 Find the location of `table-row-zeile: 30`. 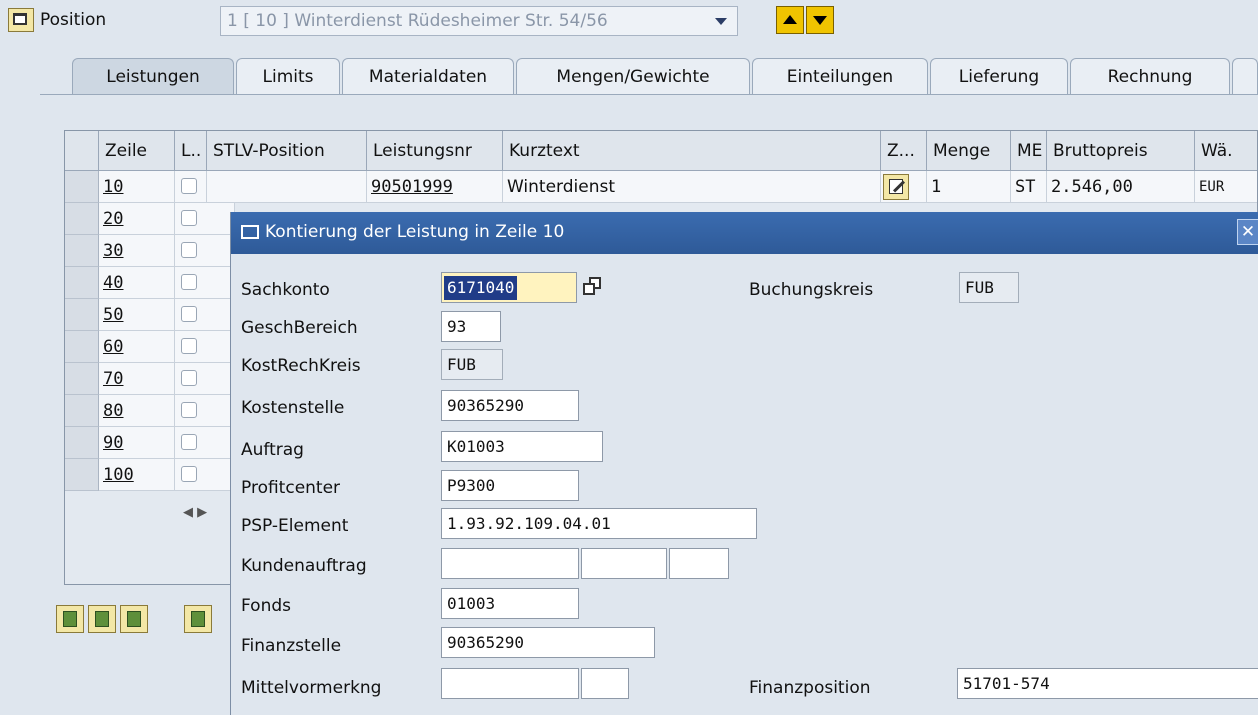

table-row-zeile: 30 is located at coordinates (137, 251).